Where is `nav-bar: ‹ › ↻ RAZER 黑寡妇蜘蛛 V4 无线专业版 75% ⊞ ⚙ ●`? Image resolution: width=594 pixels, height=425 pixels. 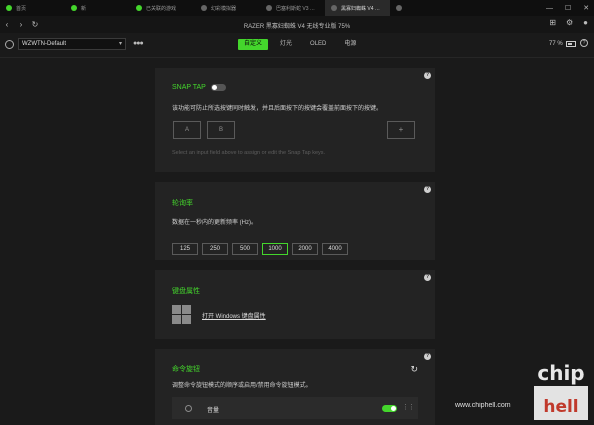 nav-bar: ‹ › ↻ RAZER 黑寡妇蜘蛛 V4 无线专业版 75% ⊞ ⚙ ● is located at coordinates (297, 24).